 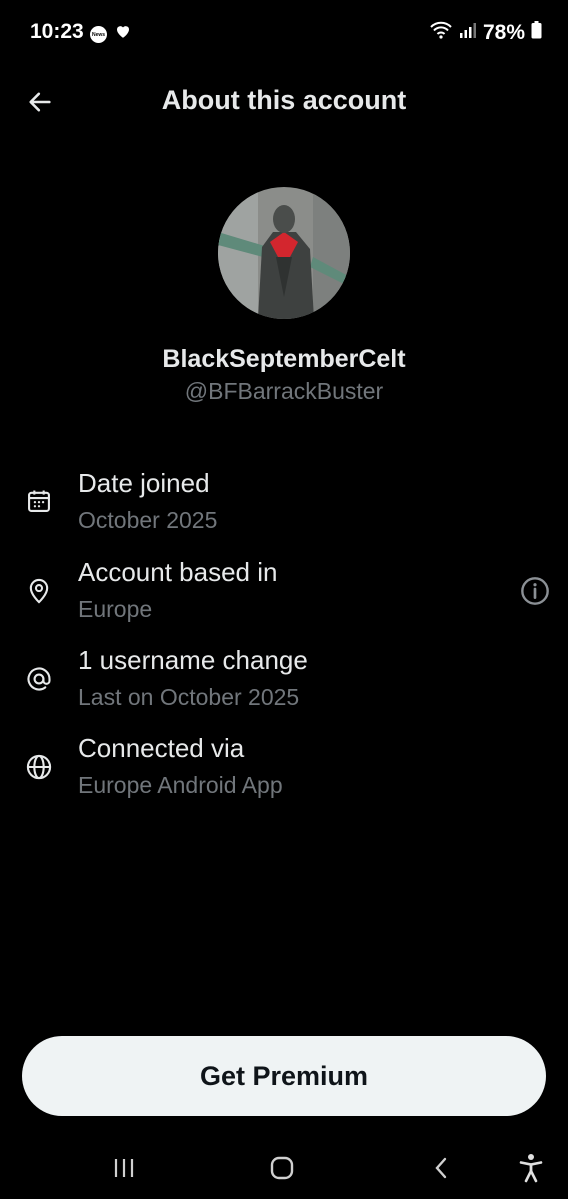 I want to click on at-sign-icon, so click(x=39, y=679).